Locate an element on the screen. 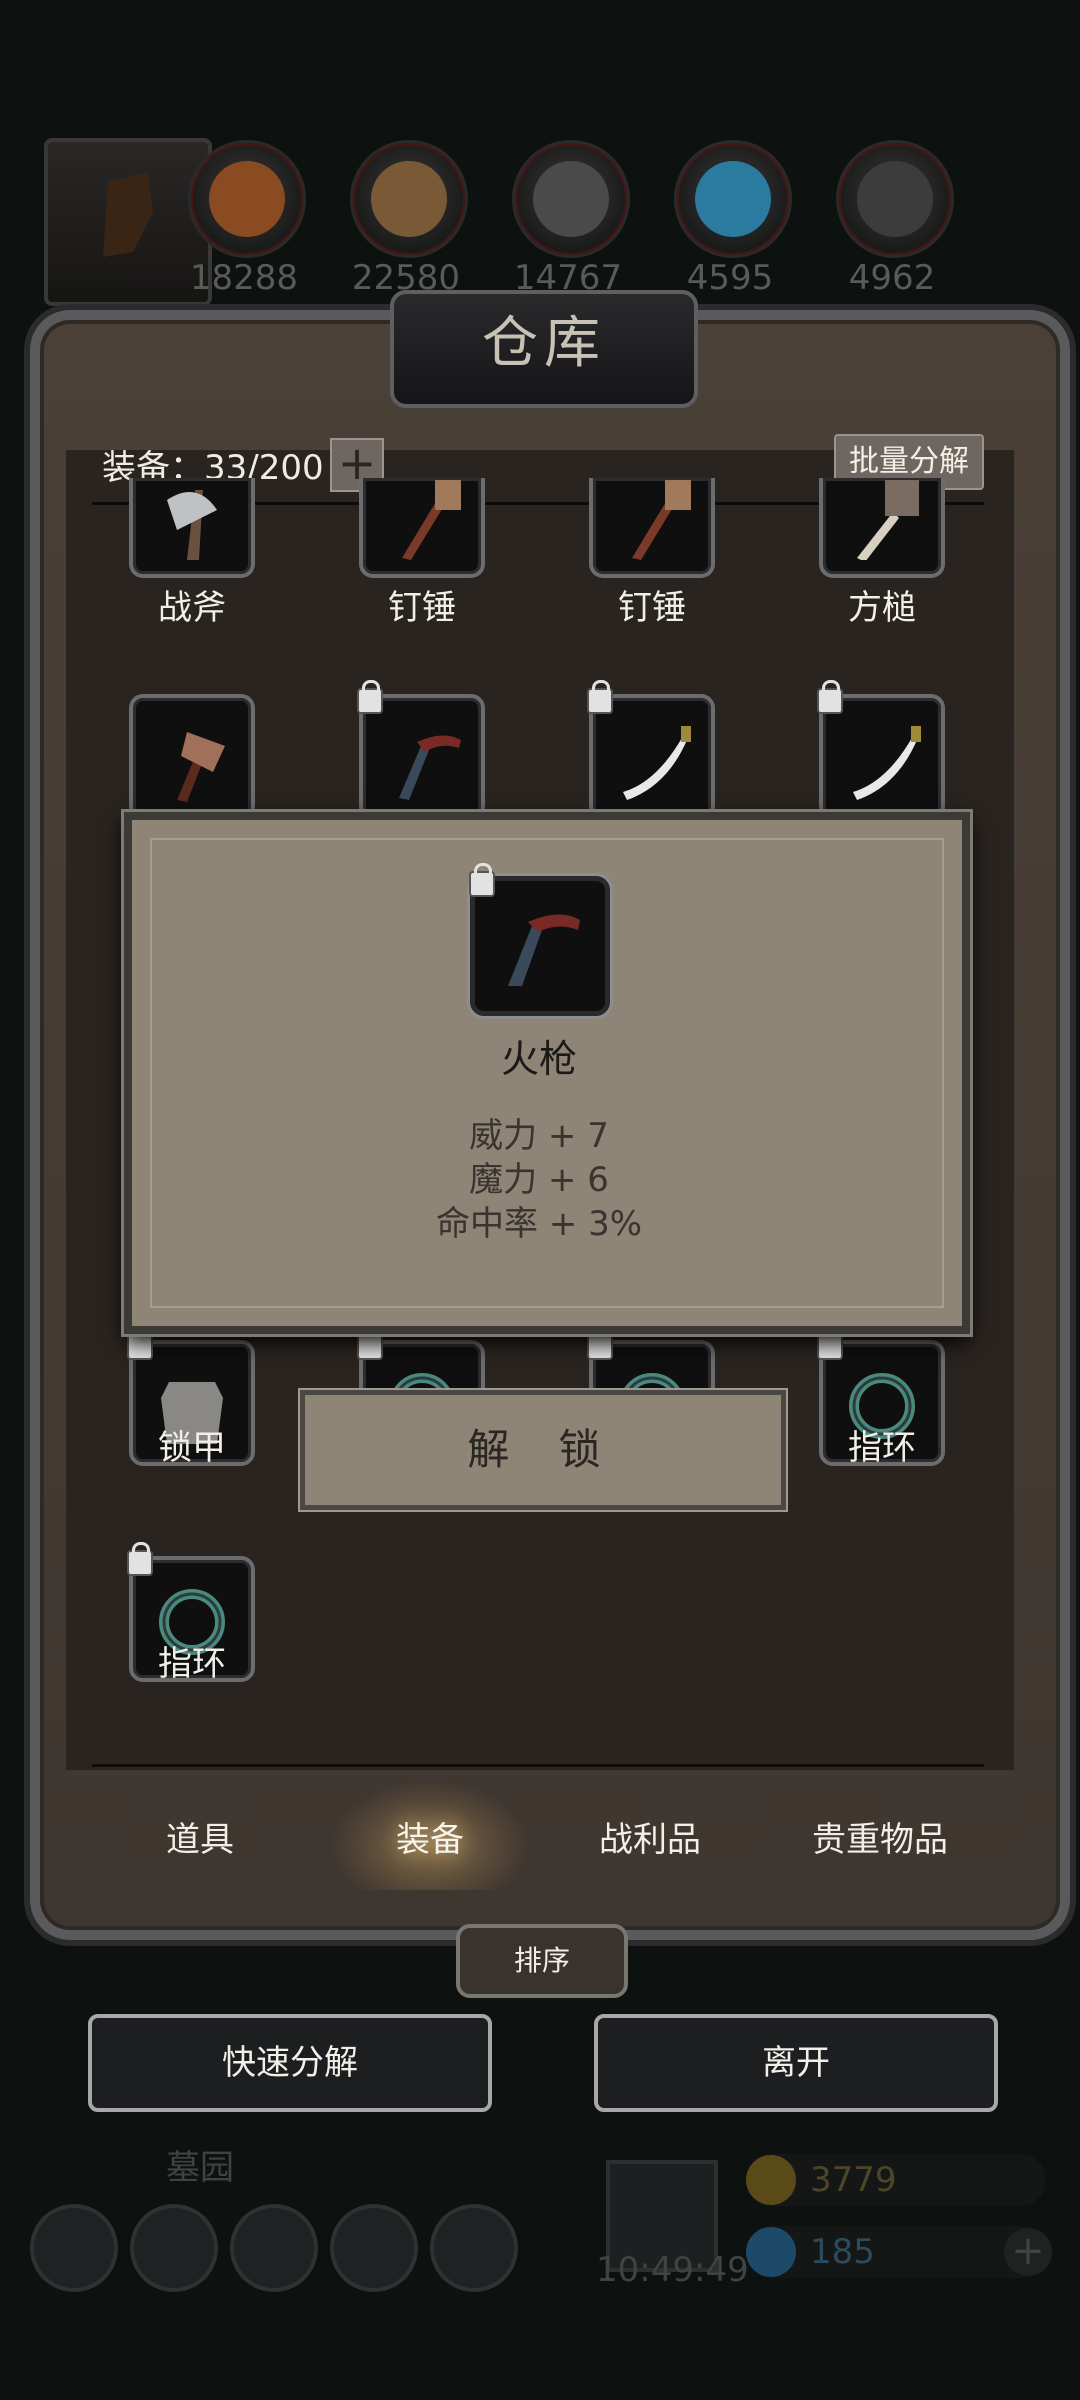 The width and height of the screenshot is (1080, 2400). crystal-icon is located at coordinates (733, 199).